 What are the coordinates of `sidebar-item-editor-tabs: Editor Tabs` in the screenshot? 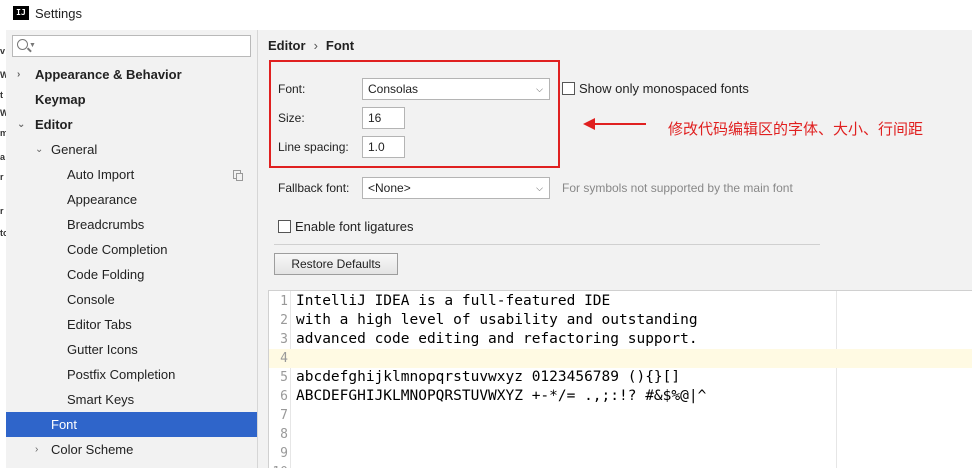 It's located at (131, 324).